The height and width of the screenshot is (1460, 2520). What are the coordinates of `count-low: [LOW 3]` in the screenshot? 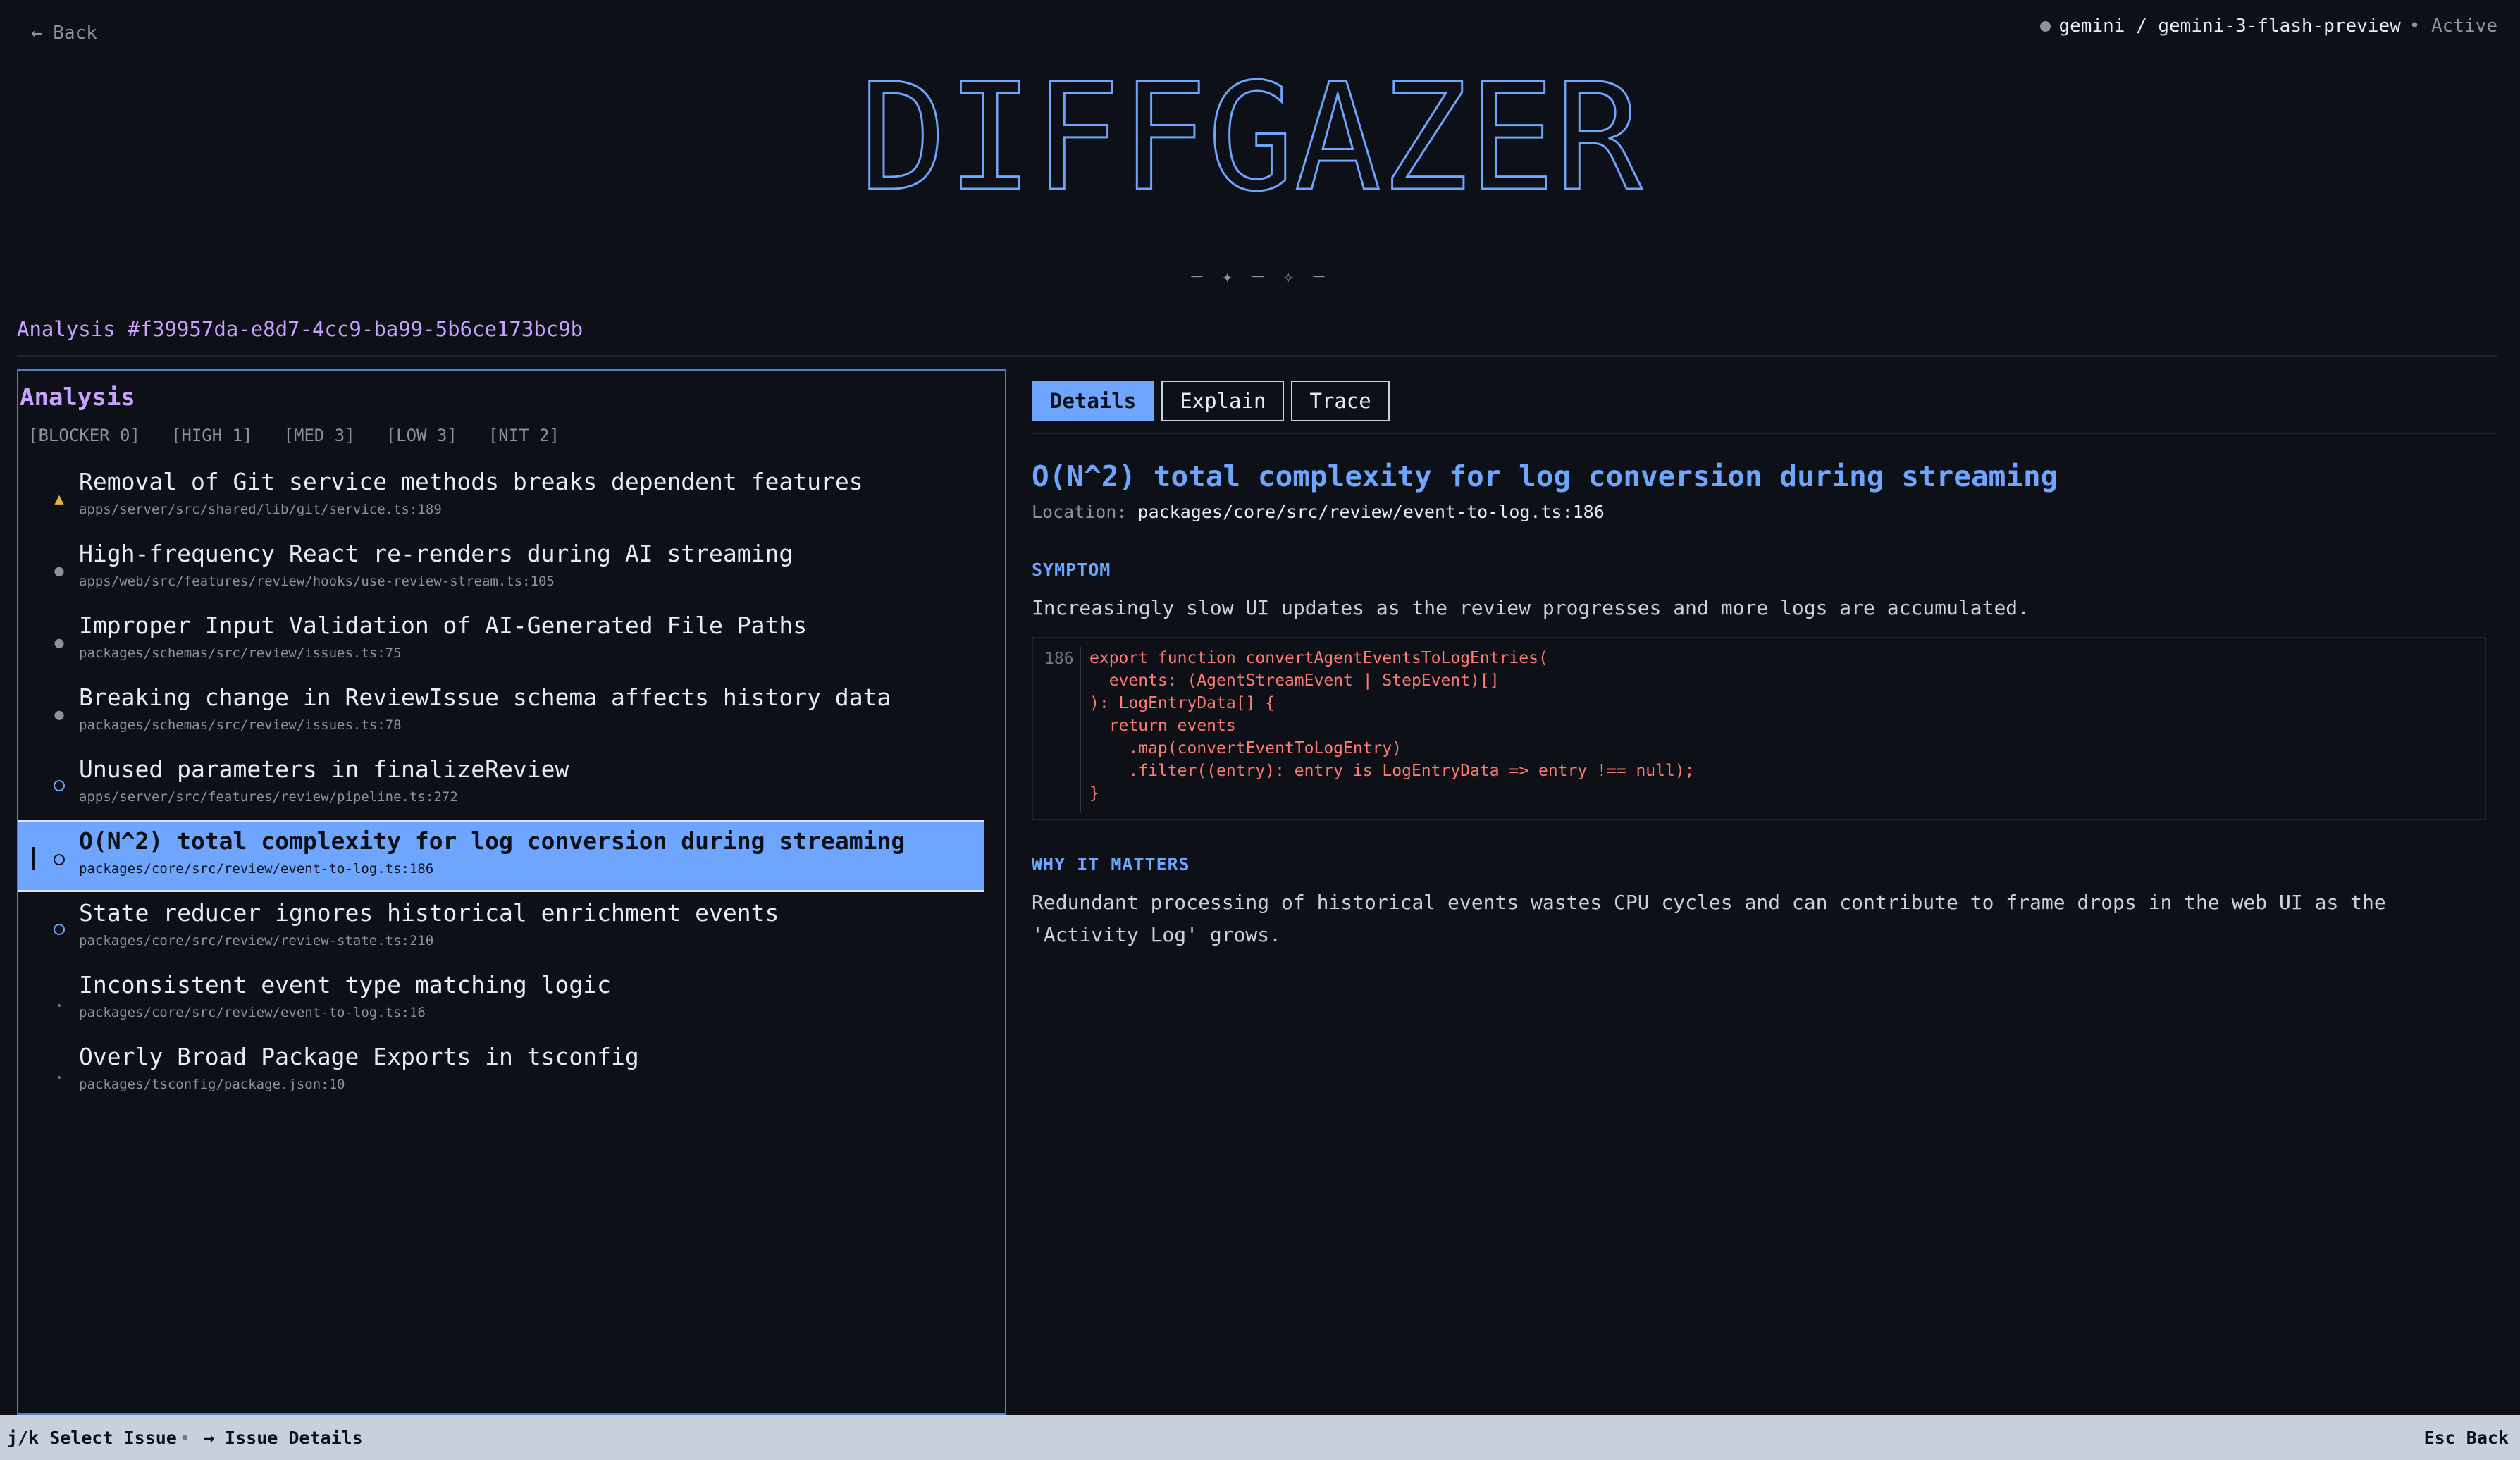 It's located at (421, 435).